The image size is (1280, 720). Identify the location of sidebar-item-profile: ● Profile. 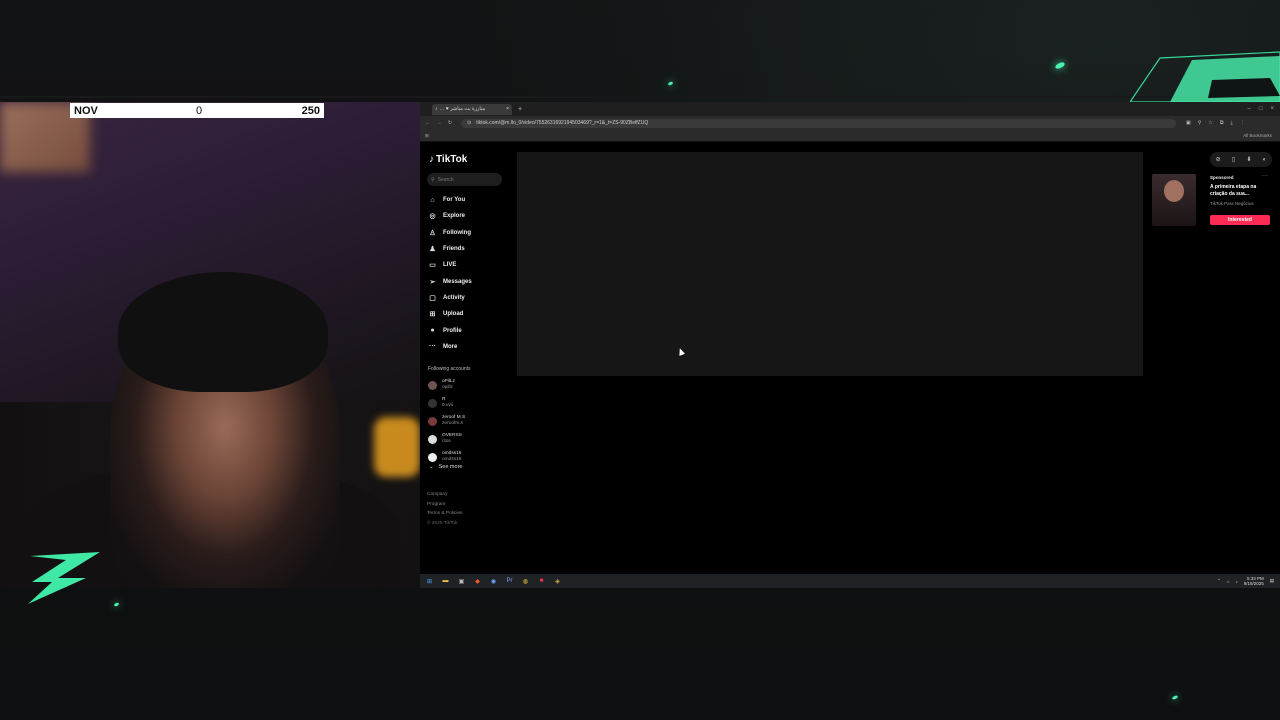
(473, 330).